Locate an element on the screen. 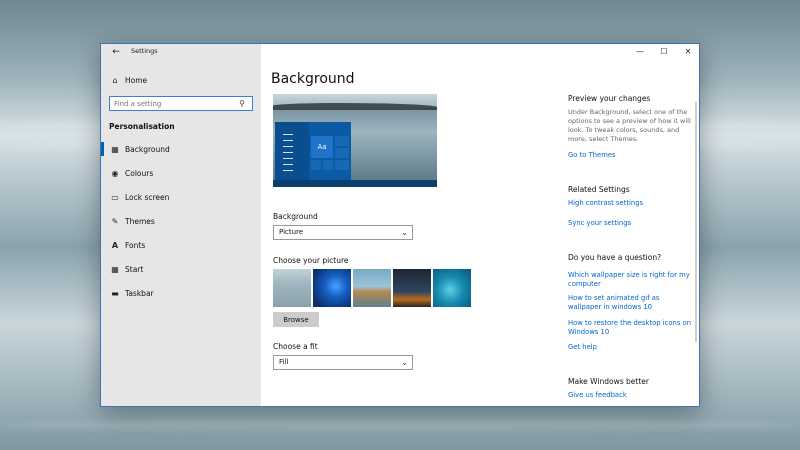 This screenshot has width=800, height=450. fit-label: Choose a fit is located at coordinates (295, 346).